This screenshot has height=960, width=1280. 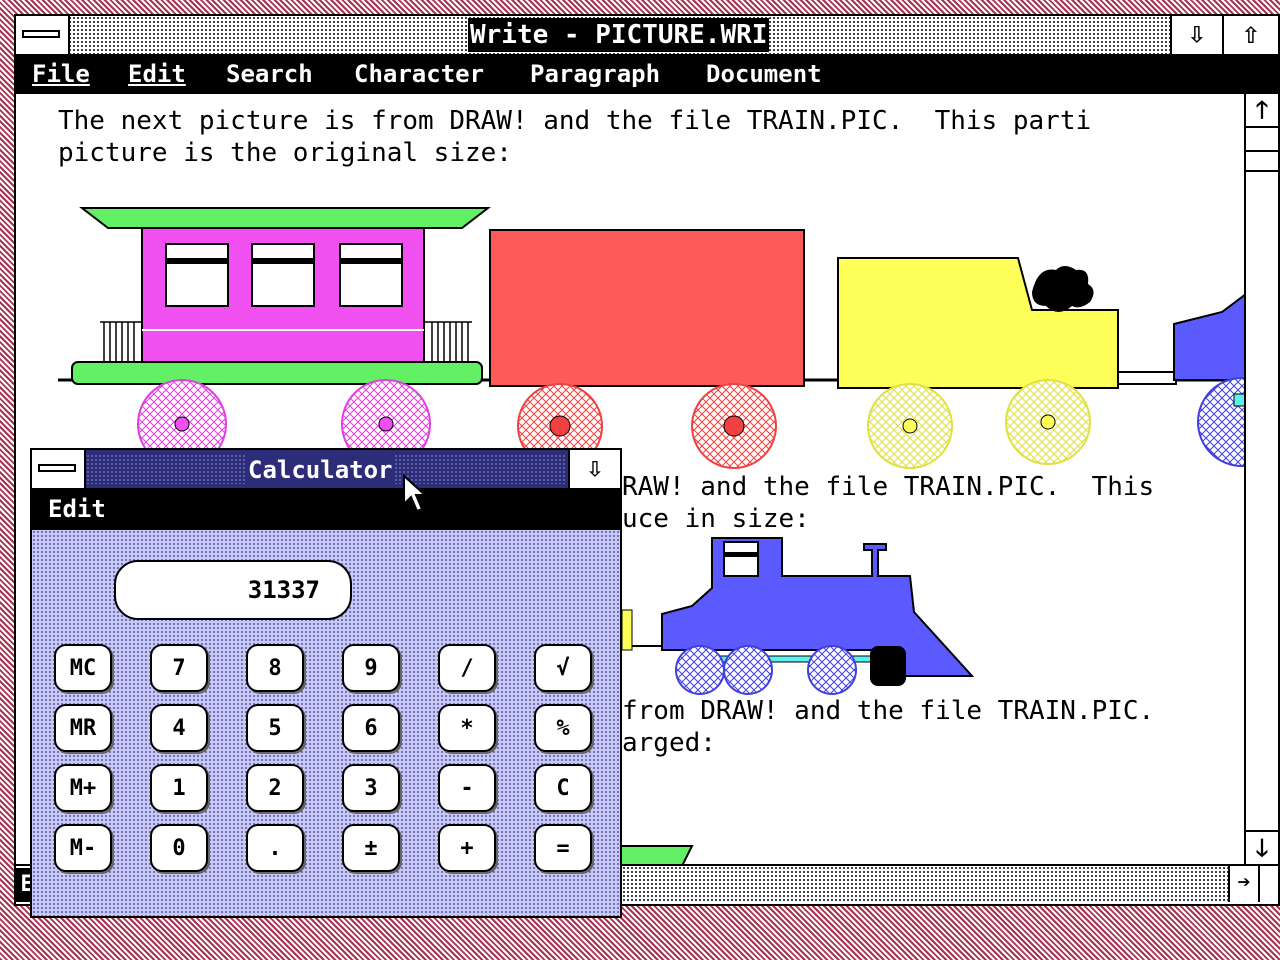 I want to click on button-clear: C, so click(x=563, y=788).